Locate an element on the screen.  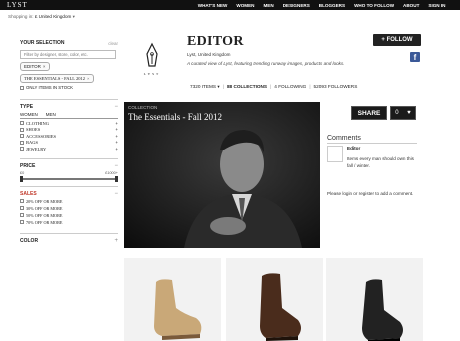
price-slider is located at coordinates (69, 178).